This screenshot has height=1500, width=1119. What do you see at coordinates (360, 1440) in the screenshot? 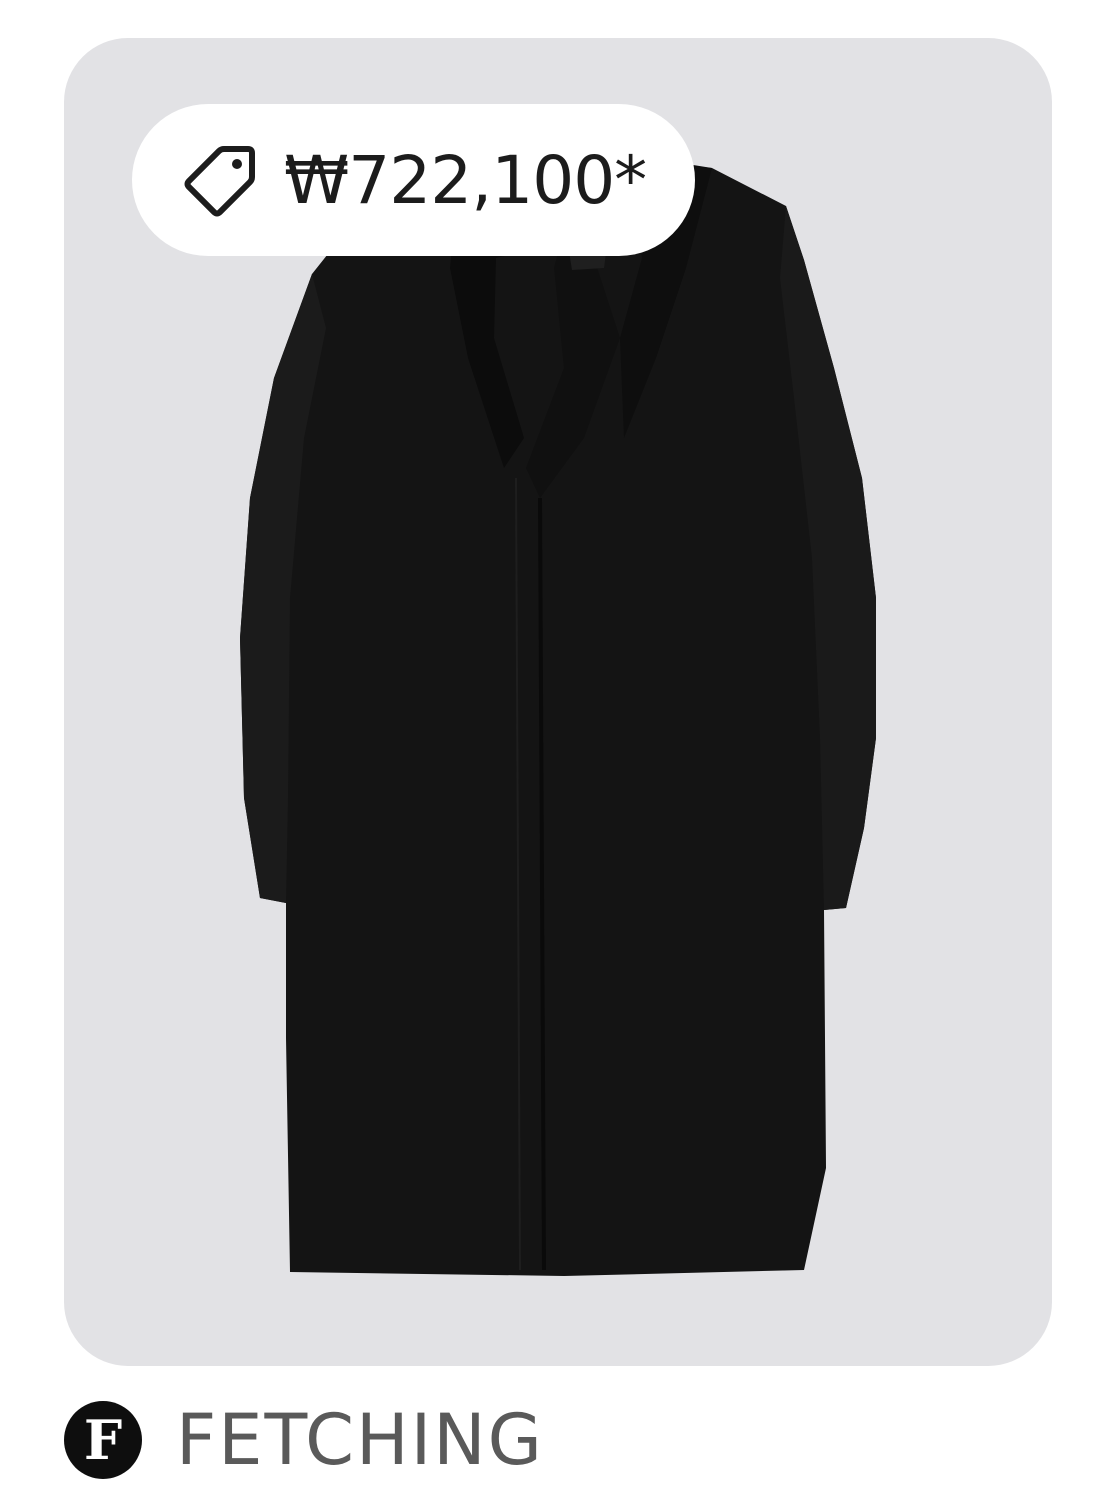
I see `merchant-name: FETCHING` at bounding box center [360, 1440].